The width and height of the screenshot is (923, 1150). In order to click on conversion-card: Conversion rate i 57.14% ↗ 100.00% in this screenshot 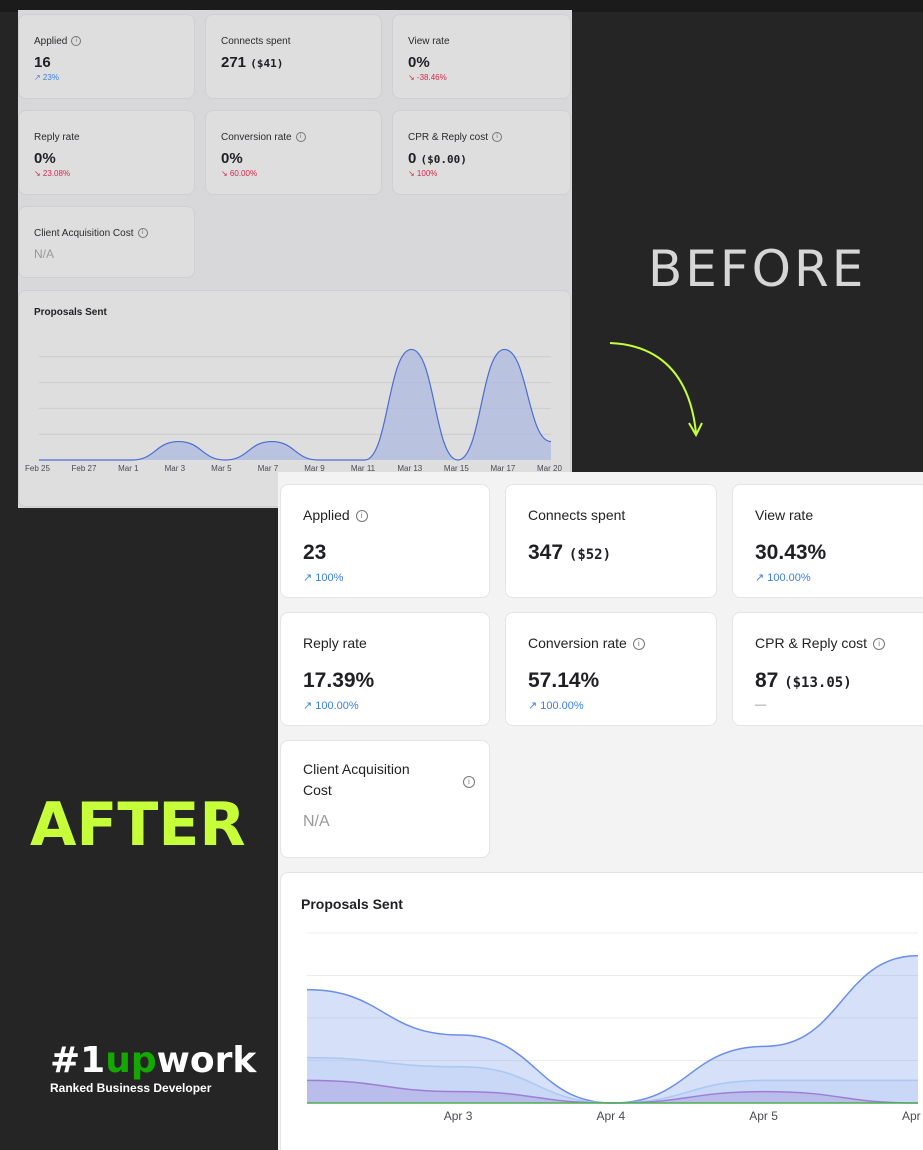, I will do `click(611, 669)`.